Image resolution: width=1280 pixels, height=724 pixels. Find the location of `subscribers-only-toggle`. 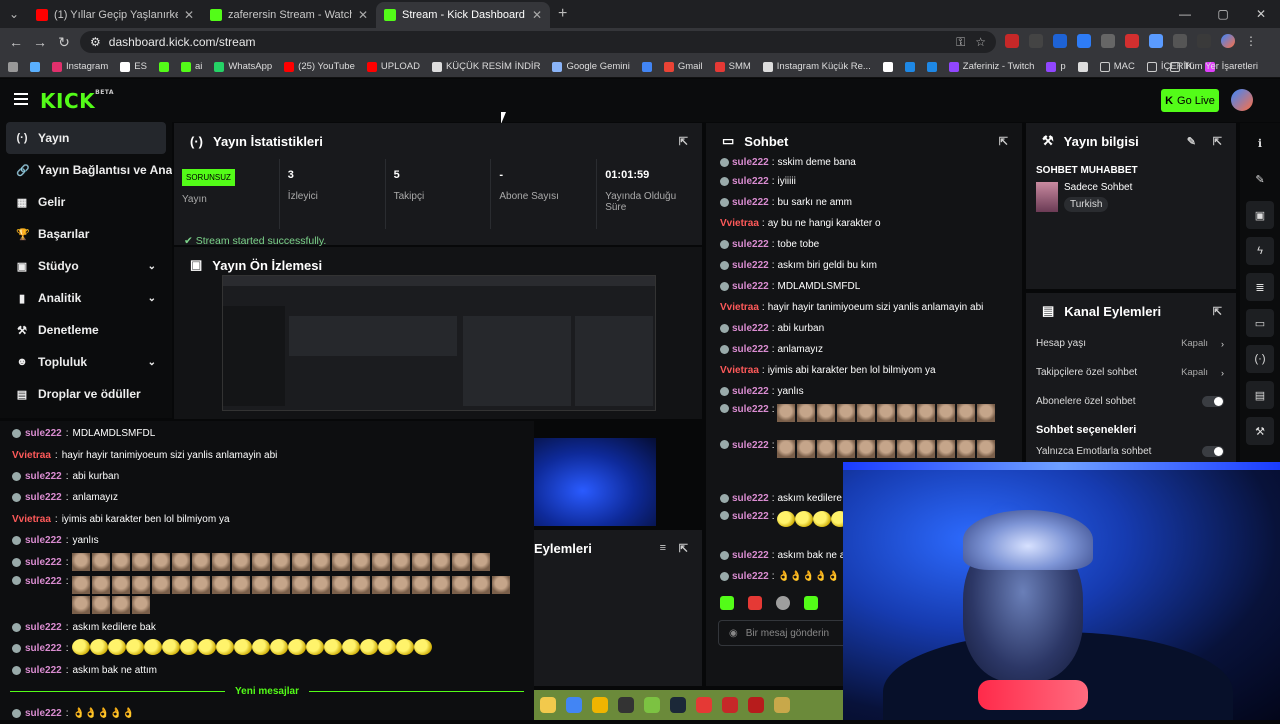

subscribers-only-toggle is located at coordinates (1213, 401).